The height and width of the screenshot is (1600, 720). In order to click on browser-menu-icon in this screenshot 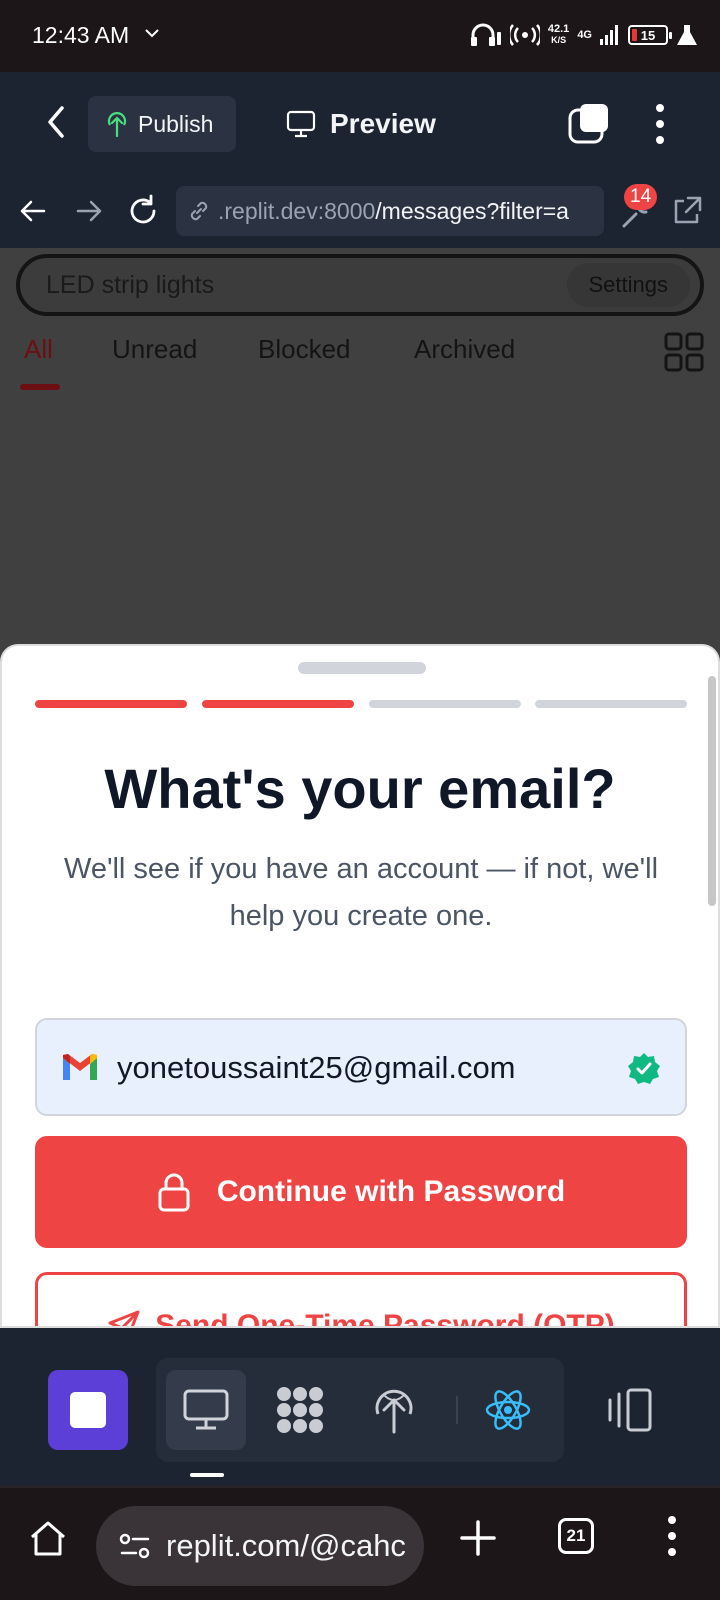, I will do `click(672, 1536)`.